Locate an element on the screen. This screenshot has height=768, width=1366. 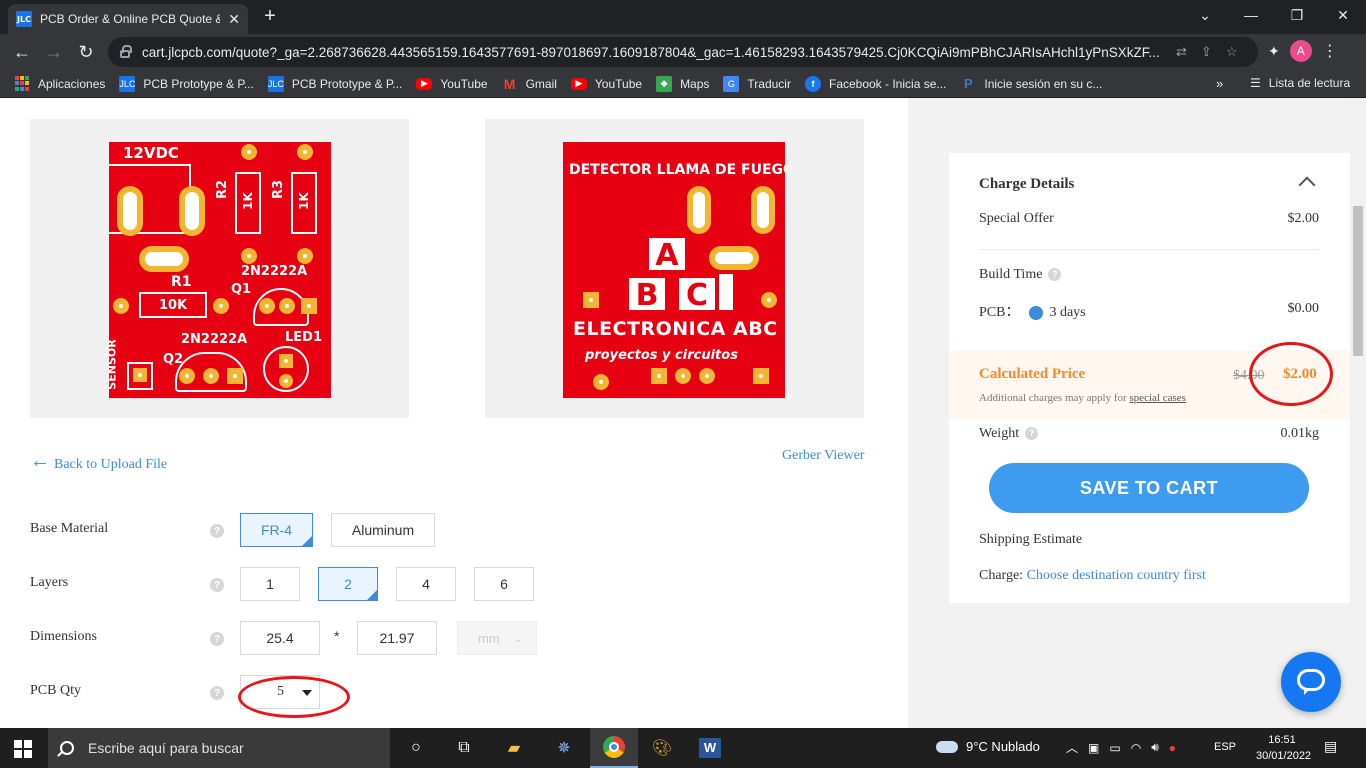
close-window-icon: ✕ is located at coordinates (1343, 15).